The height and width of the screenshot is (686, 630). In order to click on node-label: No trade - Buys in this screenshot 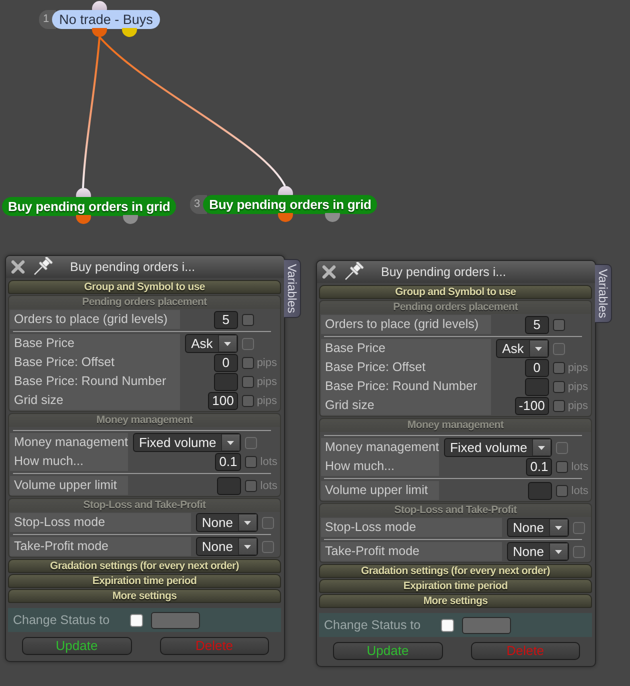, I will do `click(106, 19)`.